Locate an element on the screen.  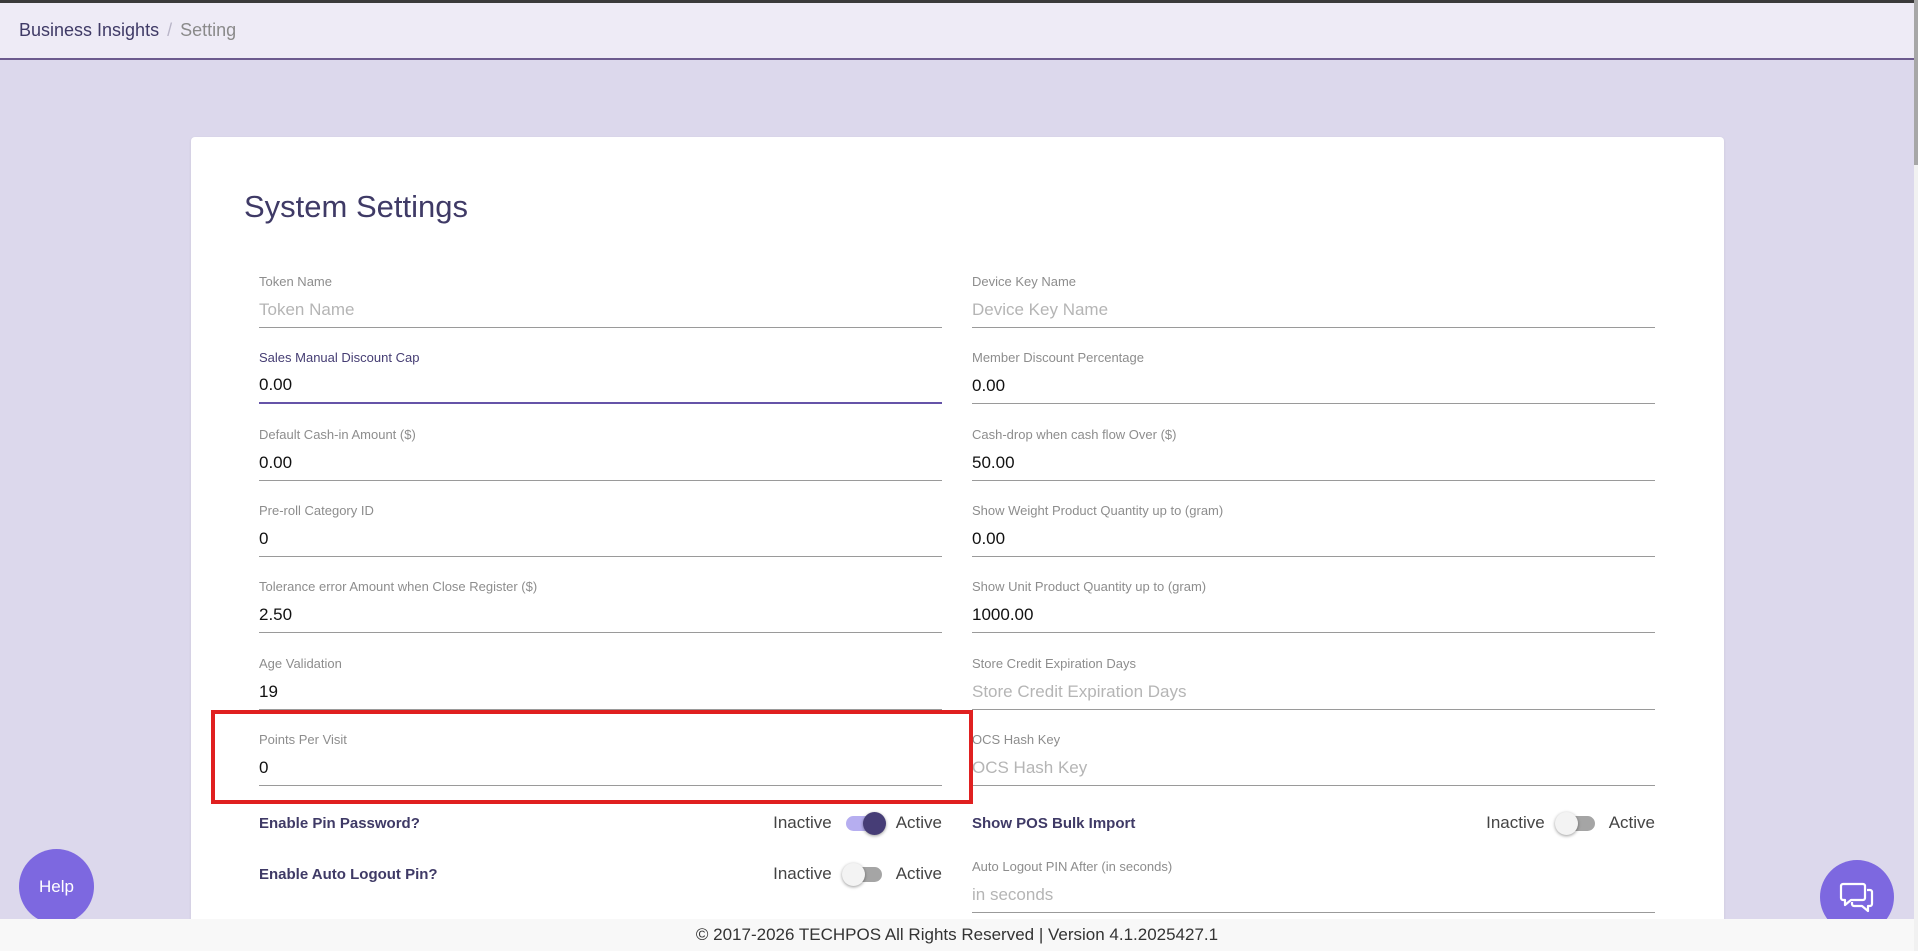
pre-roll-category-id-input is located at coordinates (600, 539).